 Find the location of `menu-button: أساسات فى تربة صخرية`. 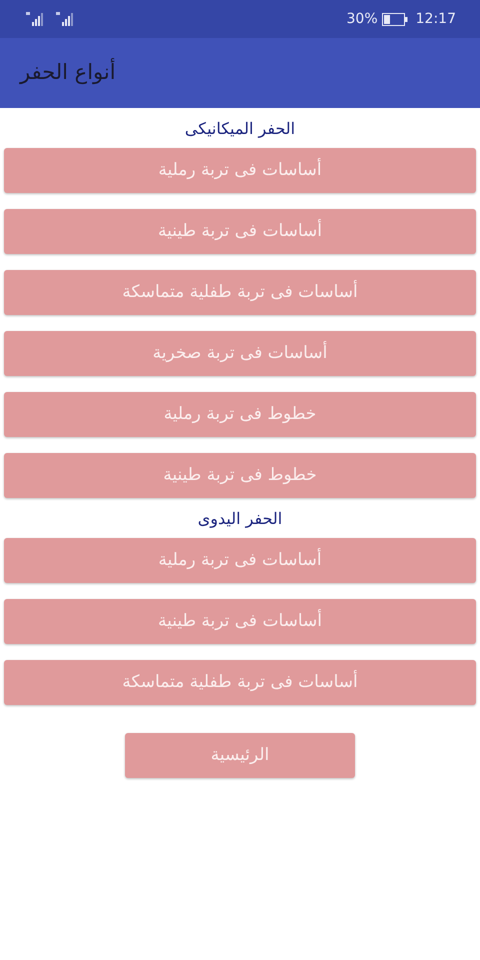

menu-button: أساسات فى تربة صخرية is located at coordinates (240, 353).